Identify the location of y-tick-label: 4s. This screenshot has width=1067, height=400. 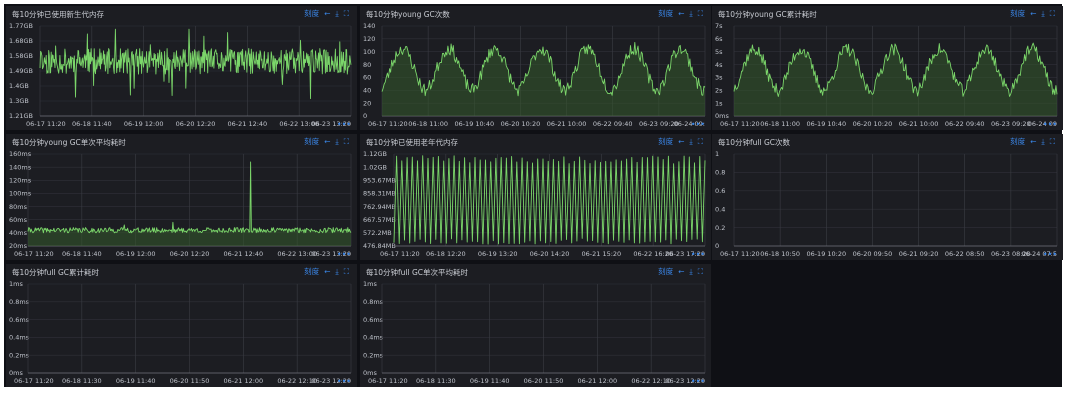
(719, 65).